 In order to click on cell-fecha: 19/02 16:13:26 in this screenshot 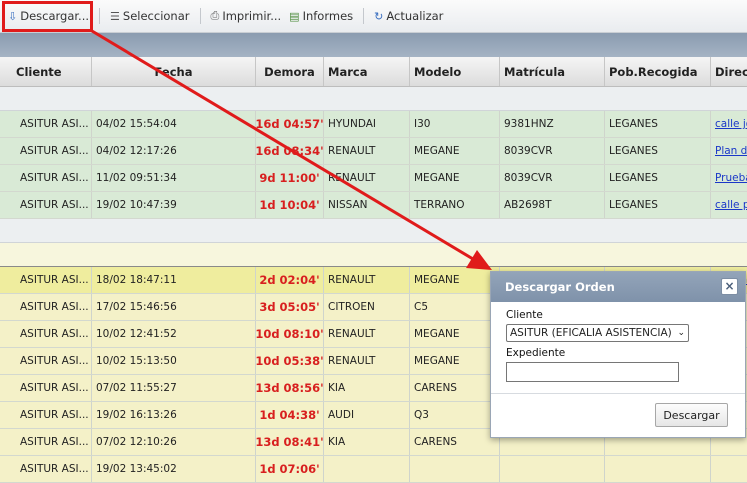, I will do `click(174, 415)`.